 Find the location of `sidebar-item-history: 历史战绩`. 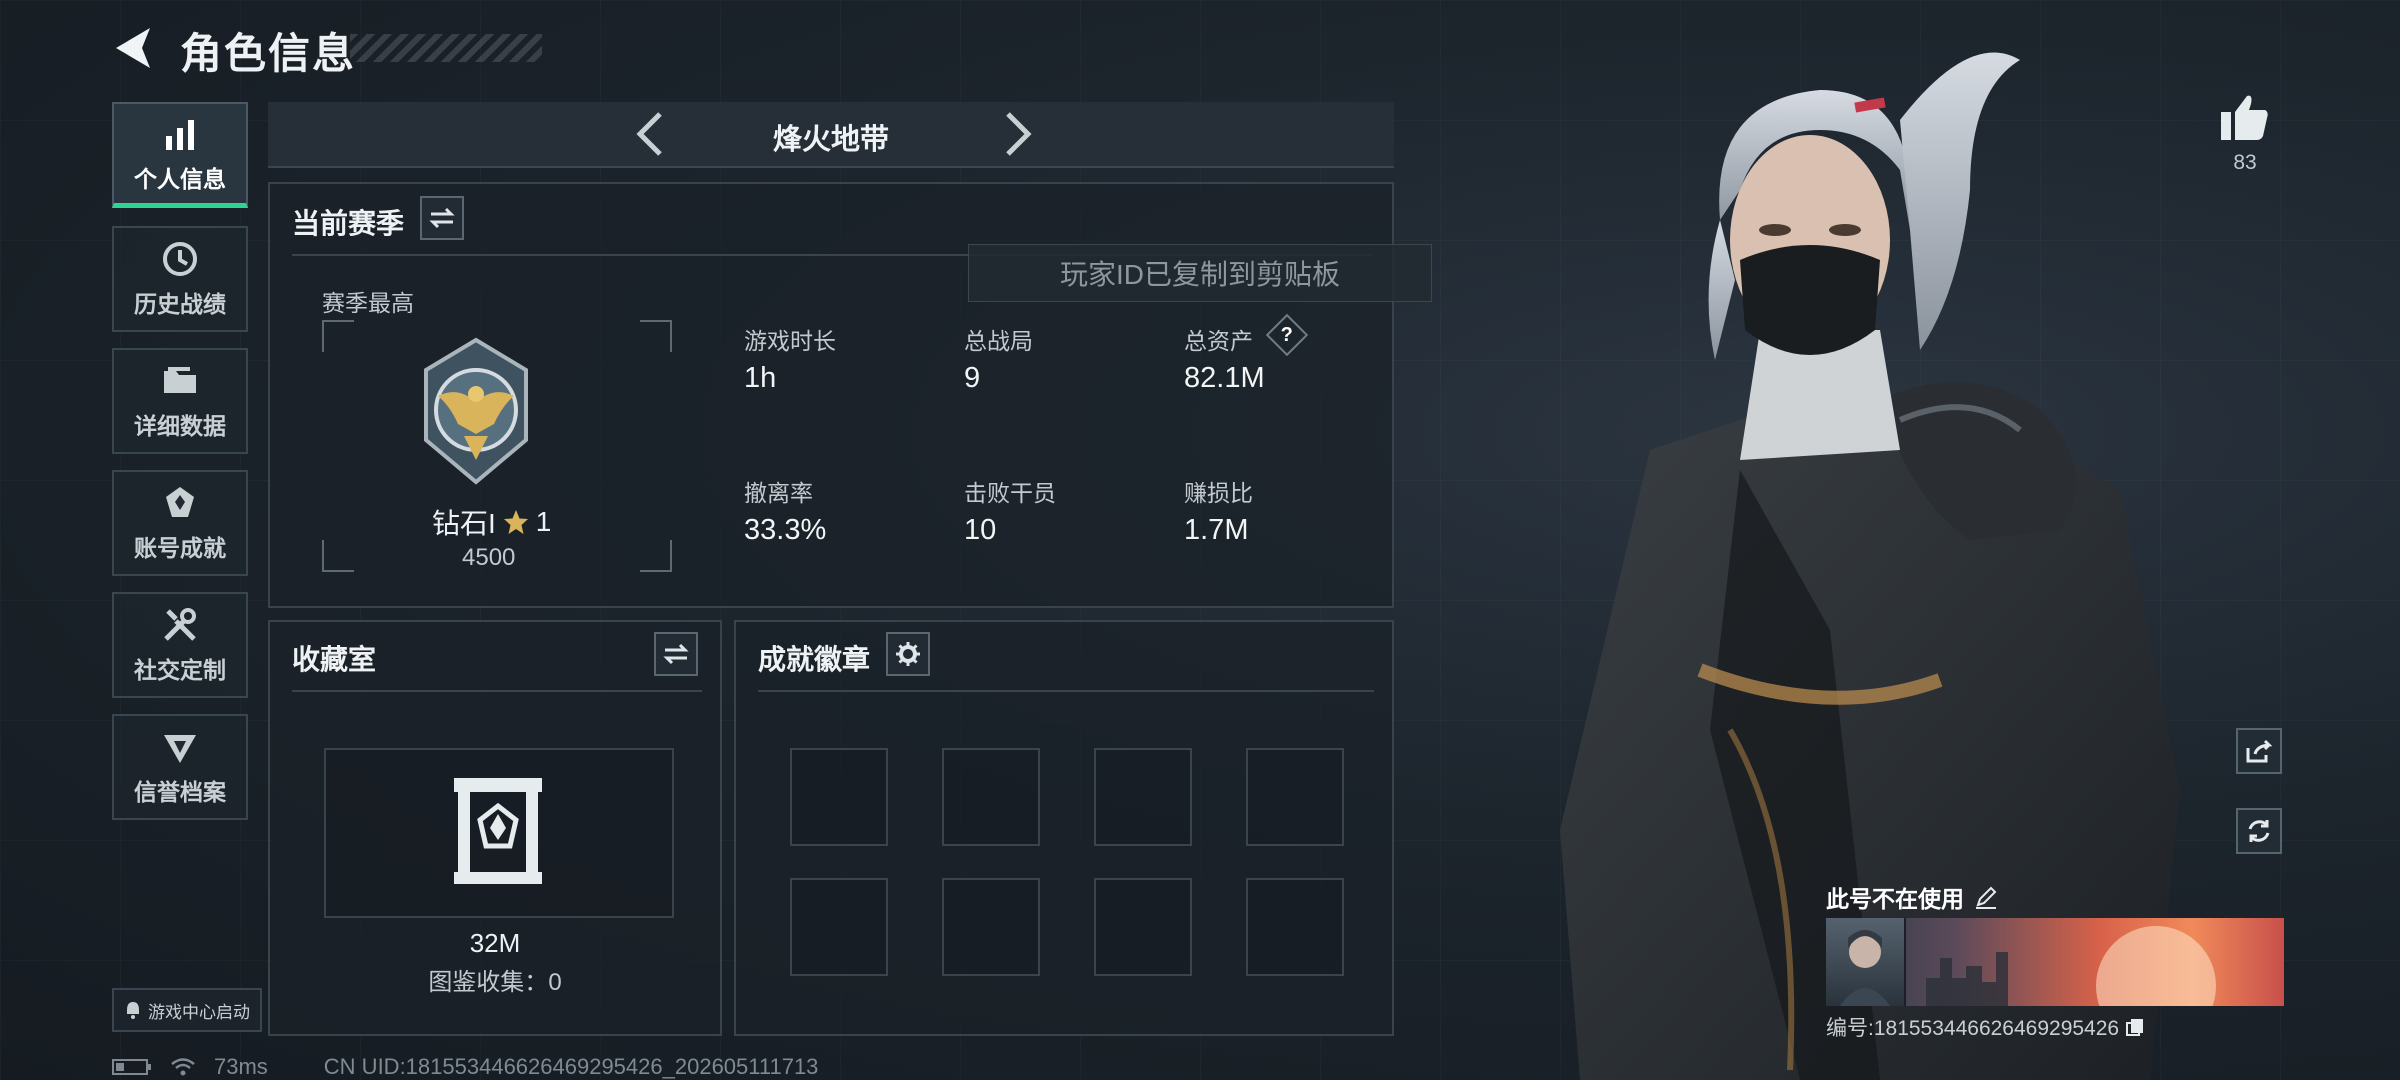

sidebar-item-history: 历史战绩 is located at coordinates (180, 279).